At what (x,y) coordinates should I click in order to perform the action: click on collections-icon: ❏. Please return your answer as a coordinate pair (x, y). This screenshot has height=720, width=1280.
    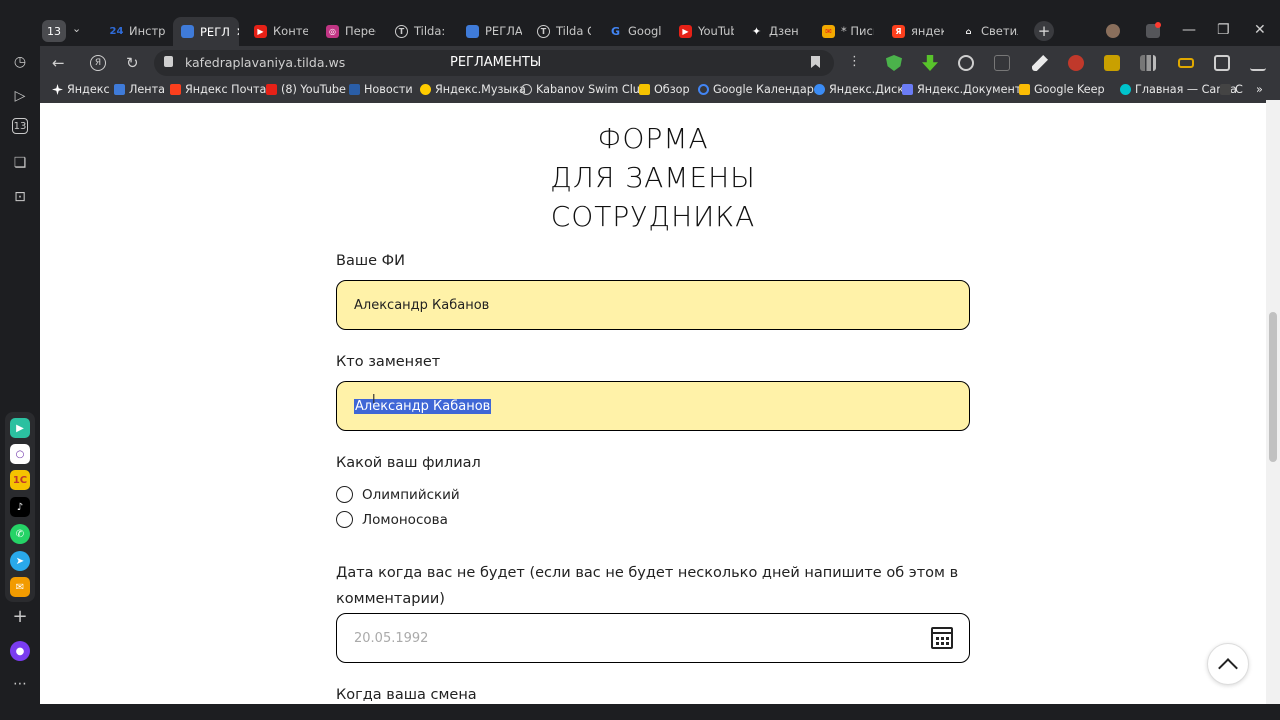
    Looking at the image, I should click on (20, 163).